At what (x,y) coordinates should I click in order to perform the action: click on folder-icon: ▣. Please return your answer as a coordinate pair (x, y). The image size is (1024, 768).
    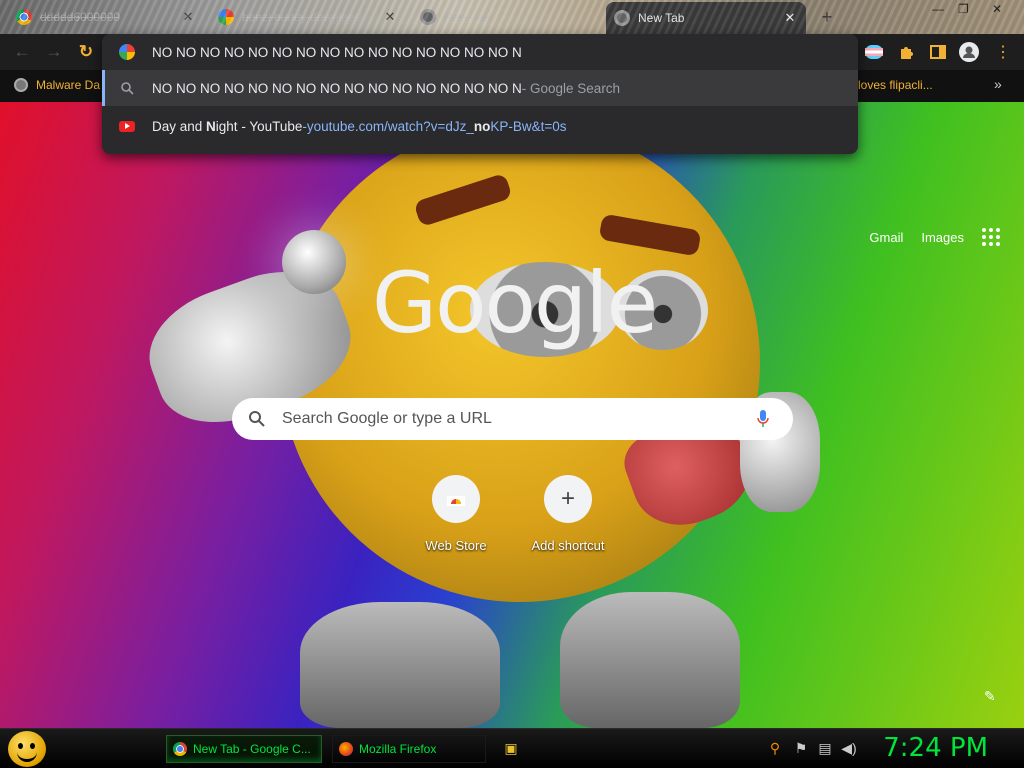
    Looking at the image, I should click on (511, 748).